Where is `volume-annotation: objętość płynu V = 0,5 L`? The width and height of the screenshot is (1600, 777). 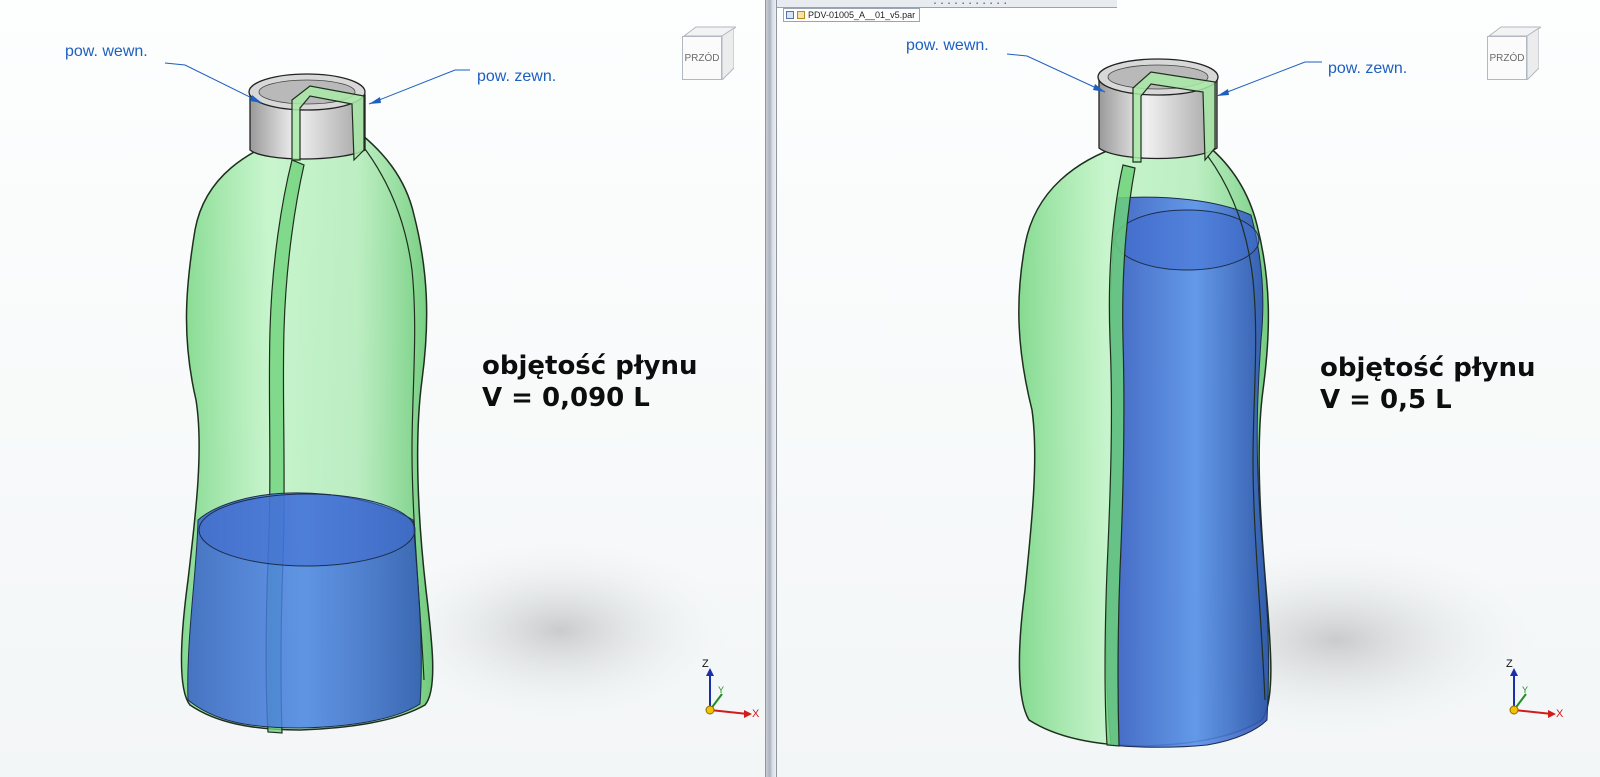
volume-annotation: objętość płynu V = 0,5 L is located at coordinates (1427, 384).